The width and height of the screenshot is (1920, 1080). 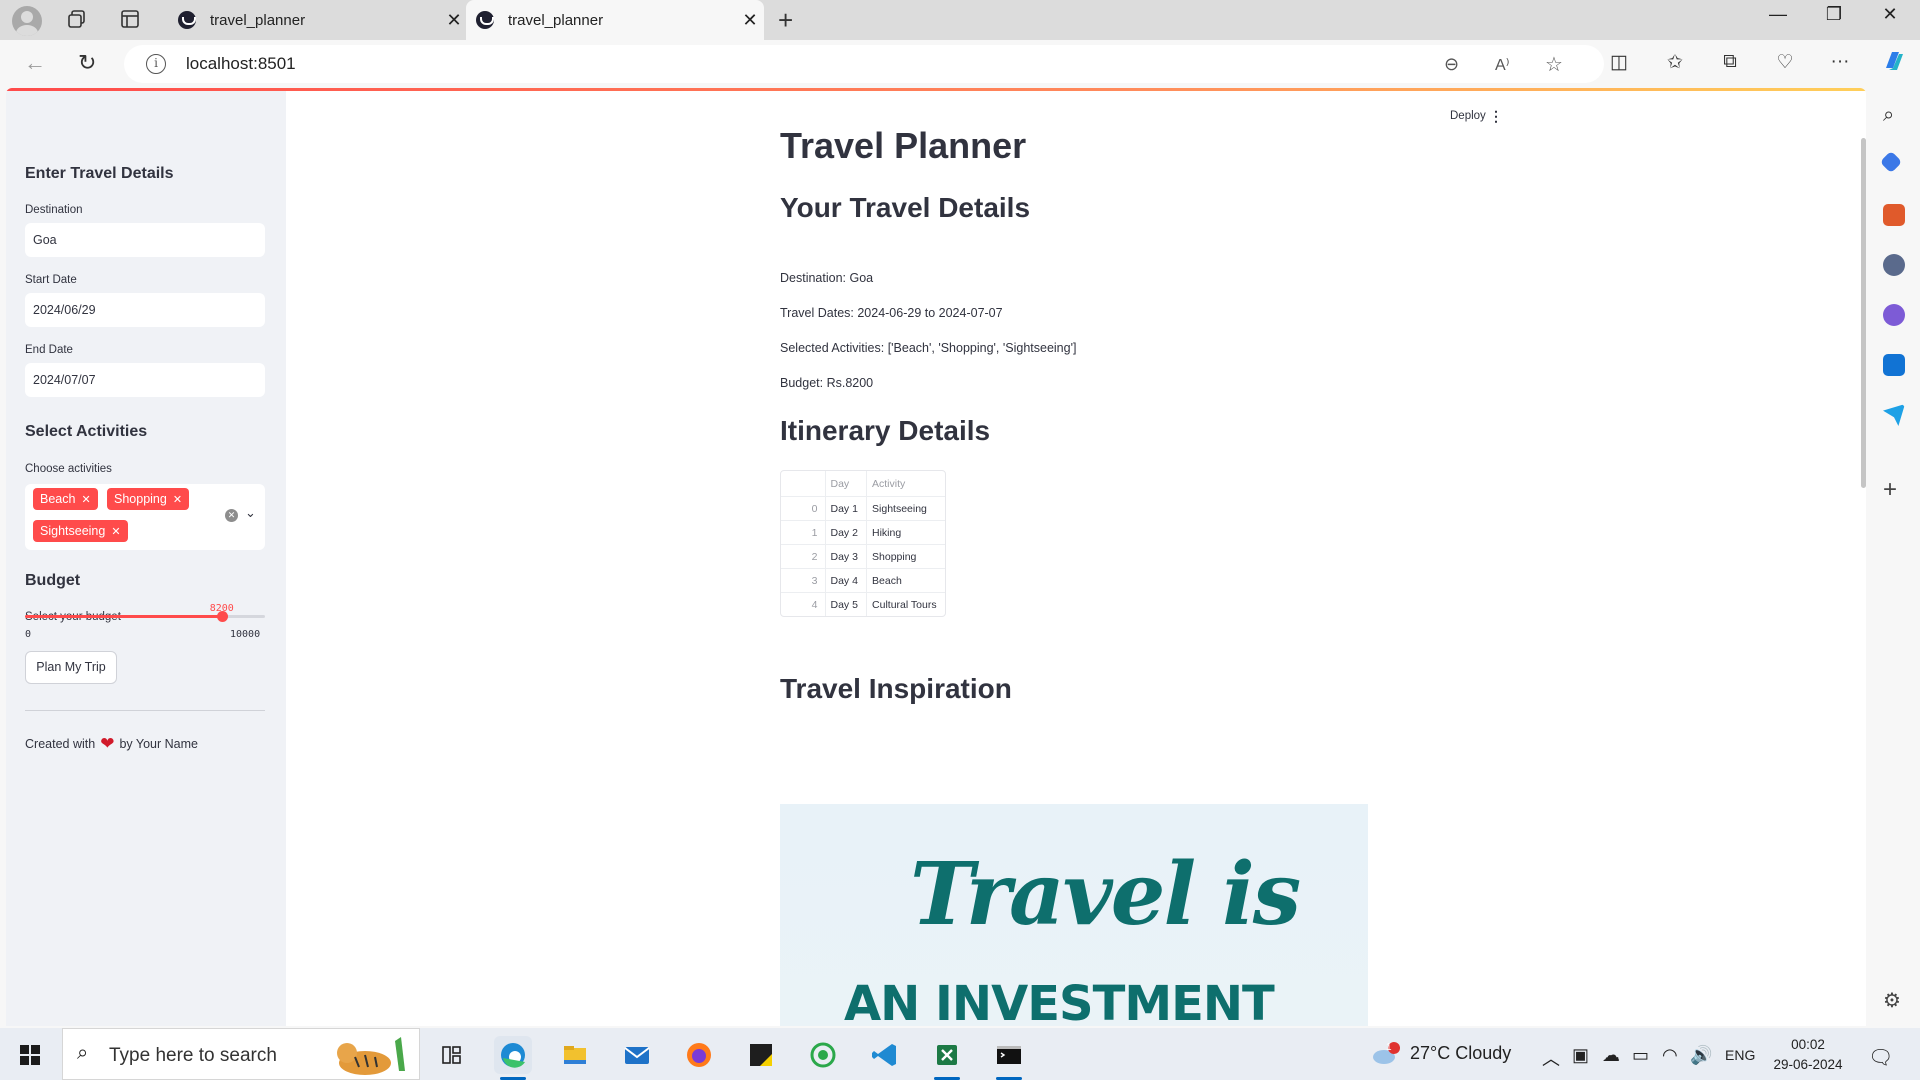 I want to click on streamlit-favicon-icon, so click(x=485, y=20).